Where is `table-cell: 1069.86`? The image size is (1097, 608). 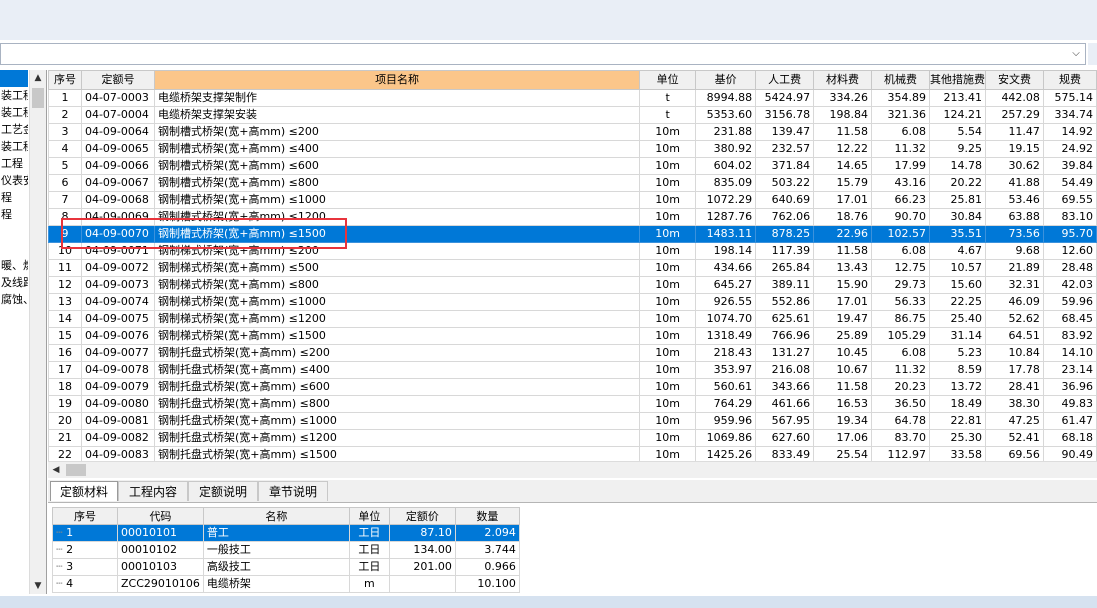
table-cell: 1069.86 is located at coordinates (726, 438).